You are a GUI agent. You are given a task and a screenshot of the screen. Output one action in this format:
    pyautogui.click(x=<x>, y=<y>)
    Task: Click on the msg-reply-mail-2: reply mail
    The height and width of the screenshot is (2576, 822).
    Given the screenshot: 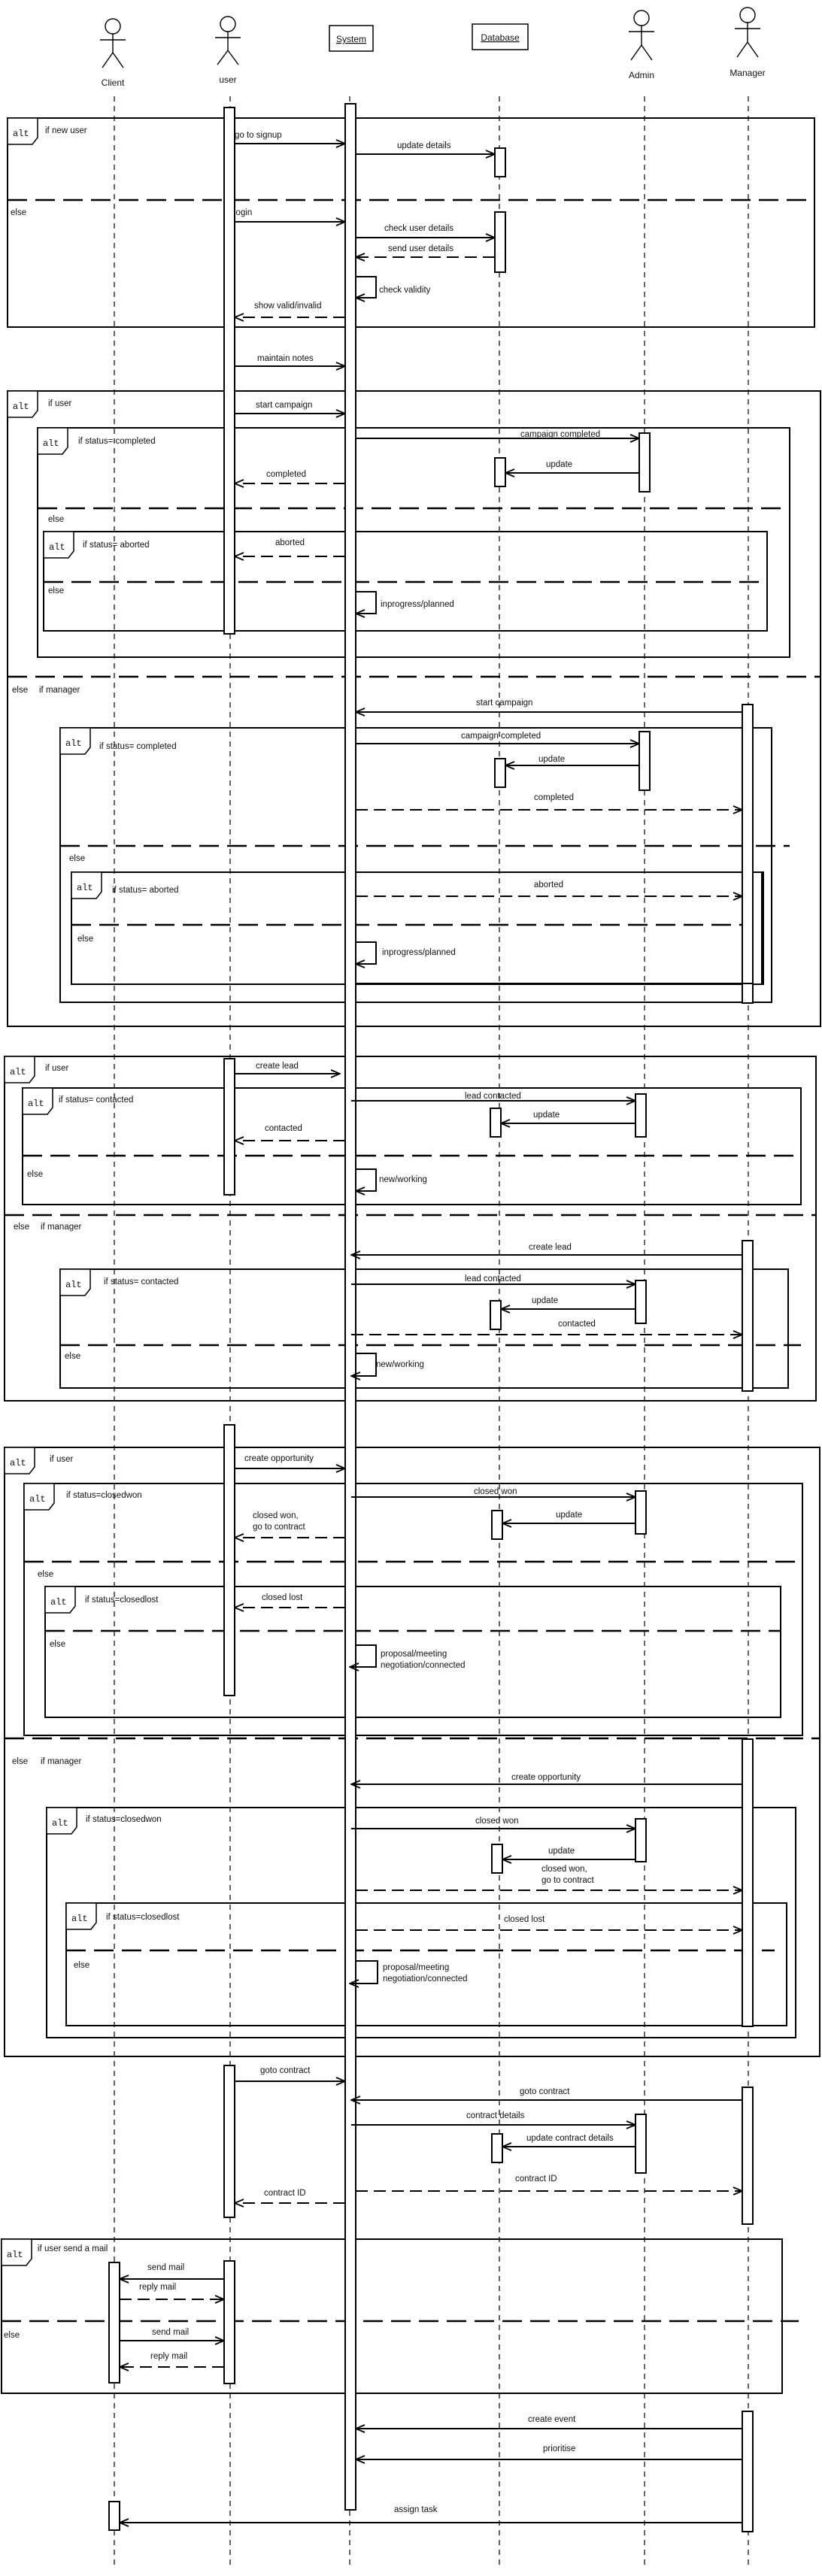 What is the action you would take?
    pyautogui.click(x=172, y=2359)
    